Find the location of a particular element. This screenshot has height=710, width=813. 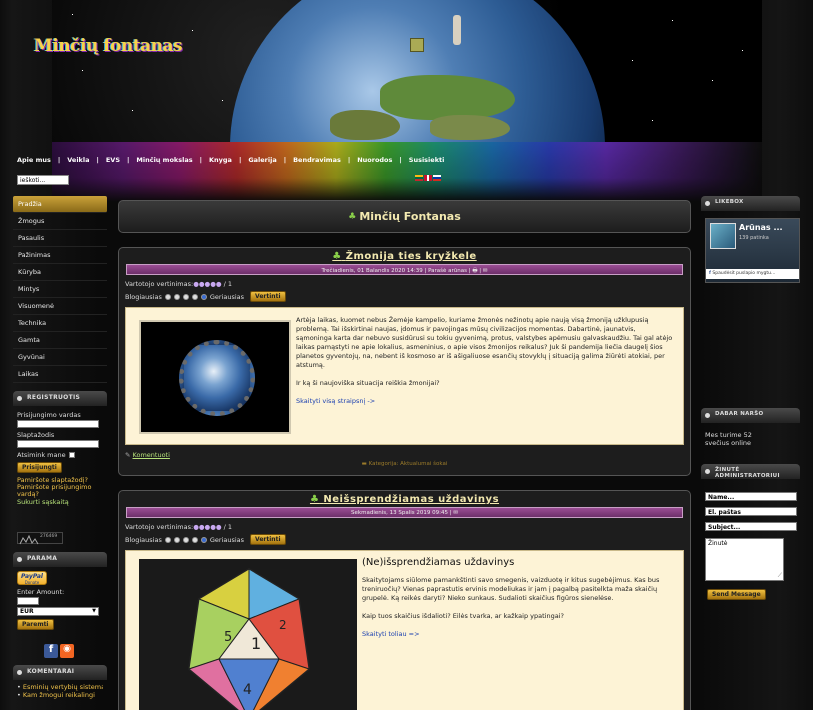

username-field is located at coordinates (58, 424).